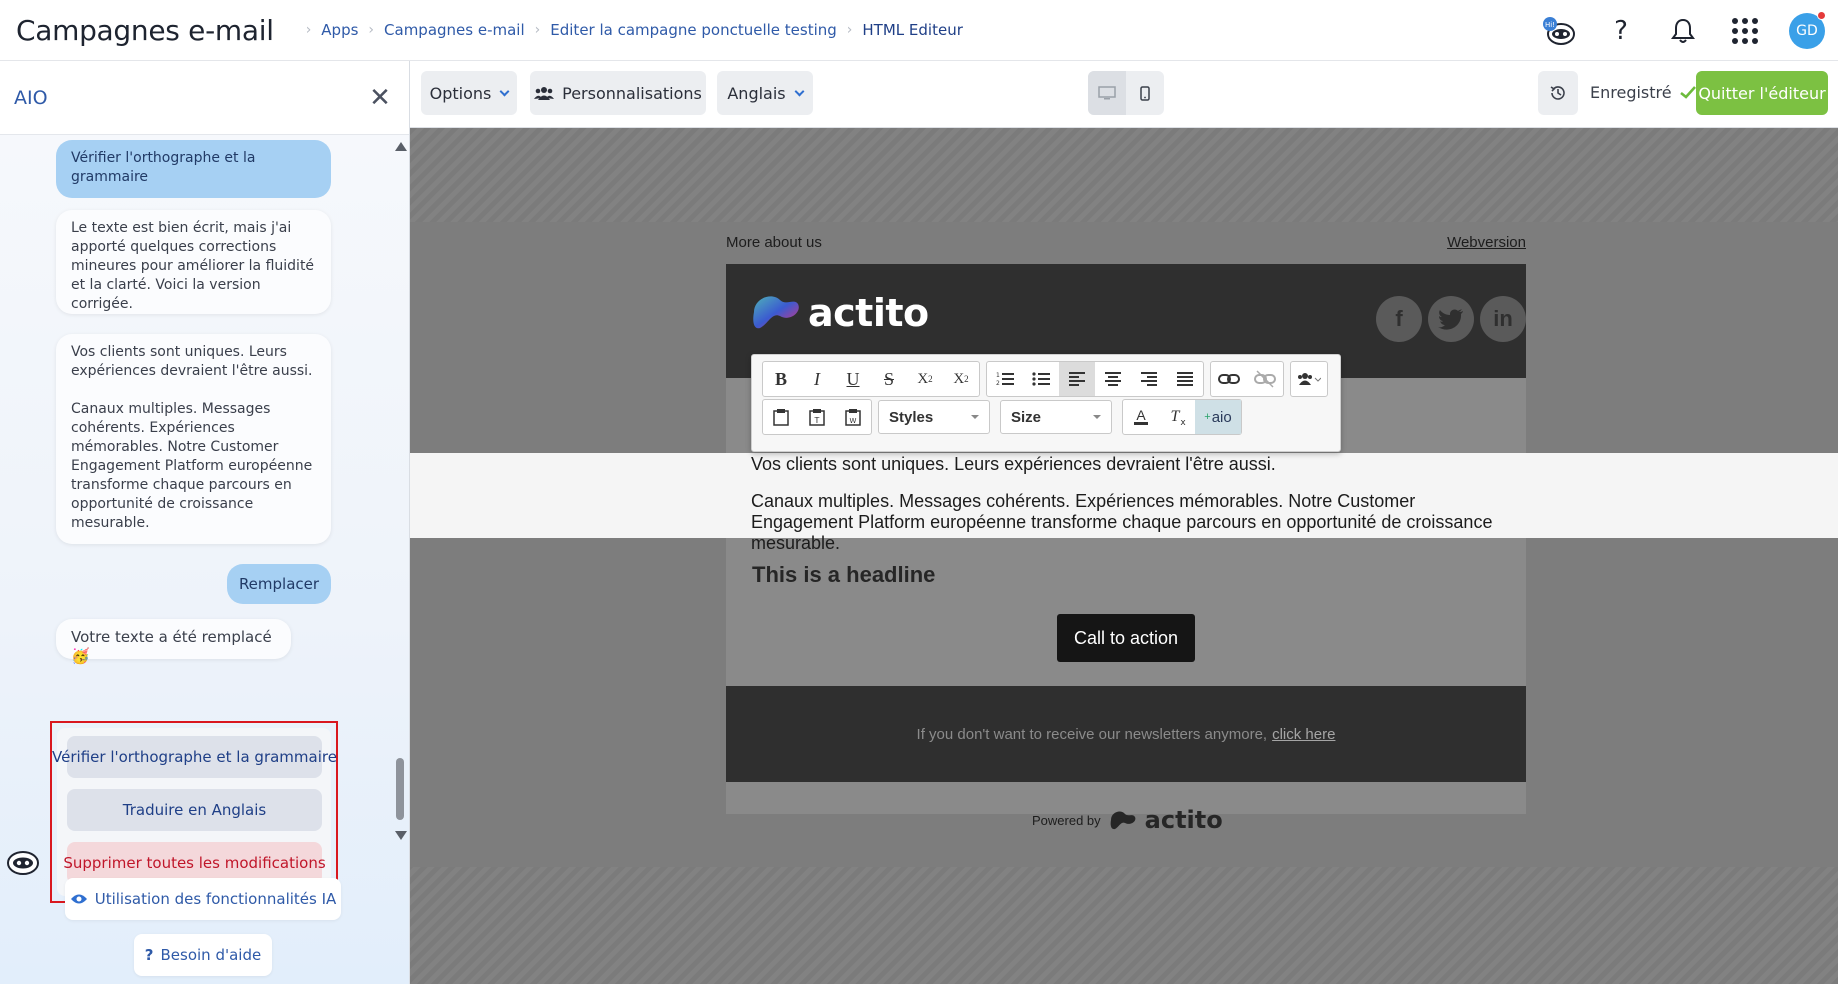 Image resolution: width=1838 pixels, height=984 pixels. Describe the element at coordinates (211, 955) in the screenshot. I see `help-label: Besoin d'aide` at that location.